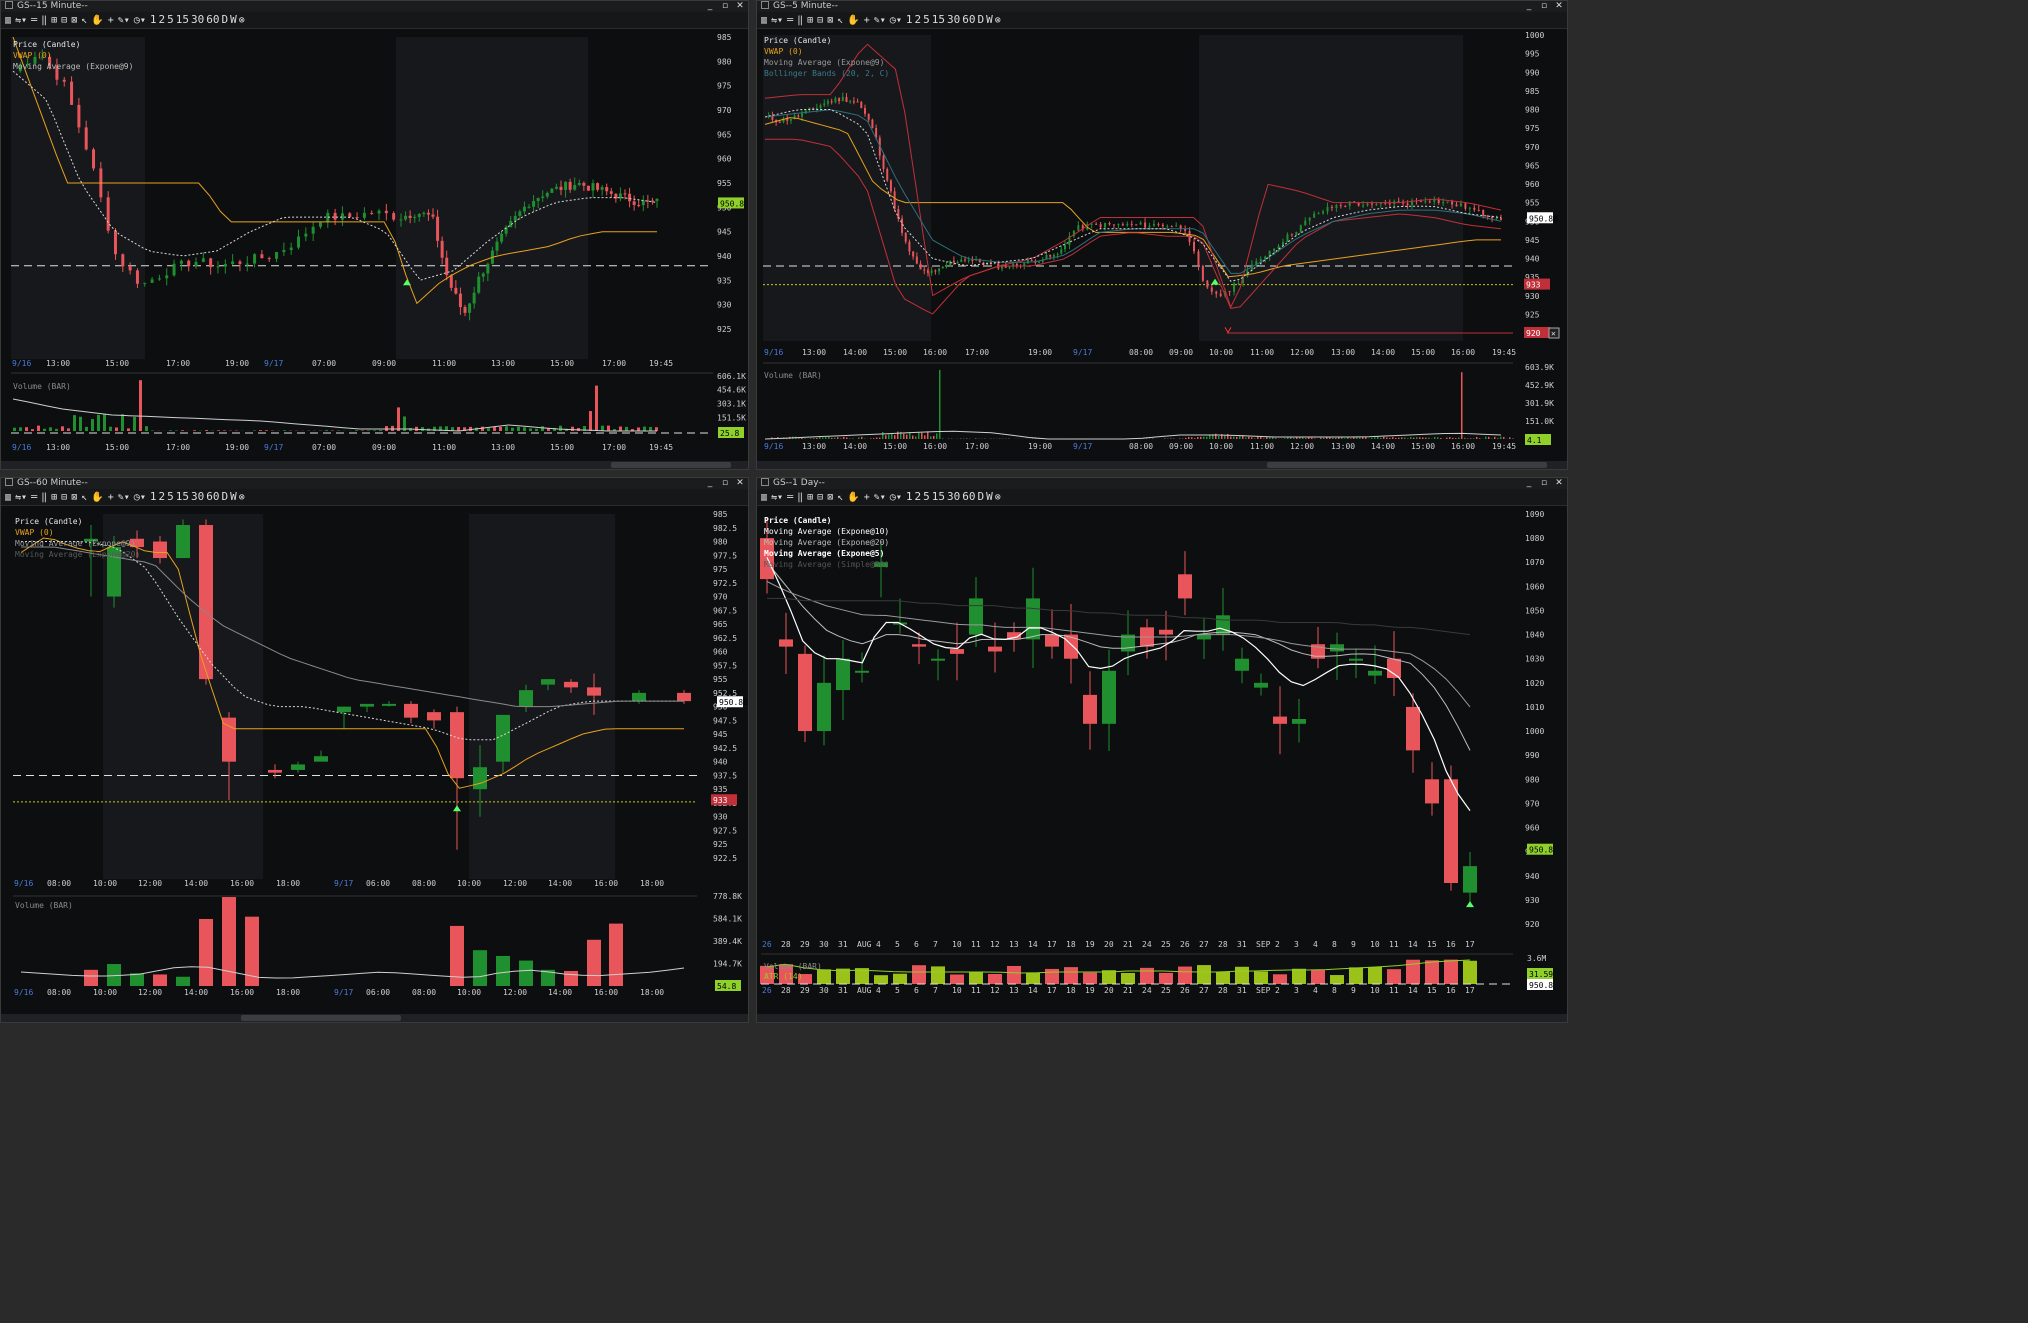 The height and width of the screenshot is (1323, 2028). I want to click on panel-5-minute-titlebar: GS--5 Minute-- _ ▫ ✕, so click(1162, 6).